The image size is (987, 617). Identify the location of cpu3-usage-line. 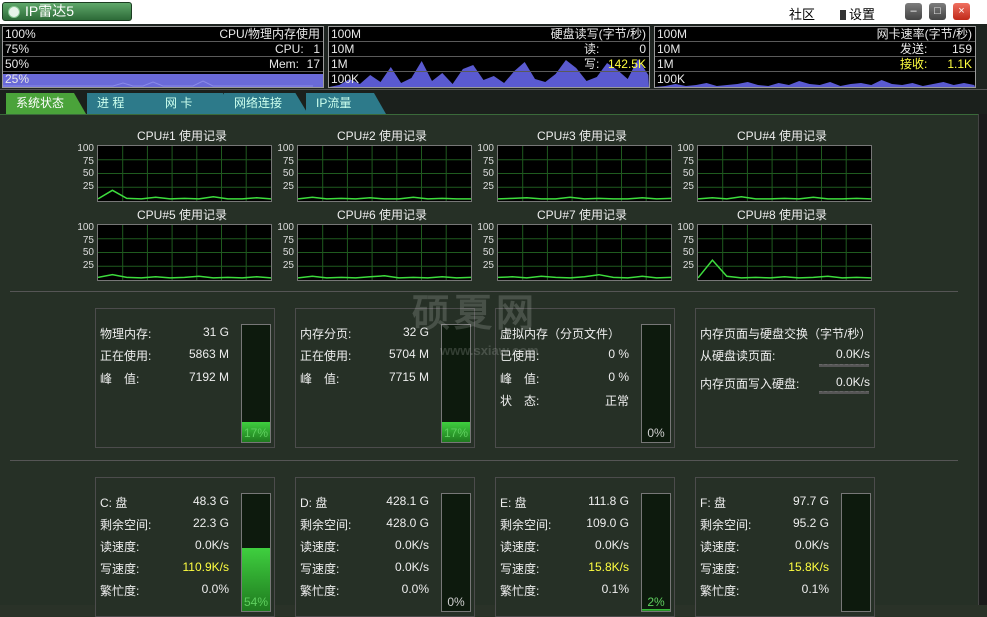
(584, 198).